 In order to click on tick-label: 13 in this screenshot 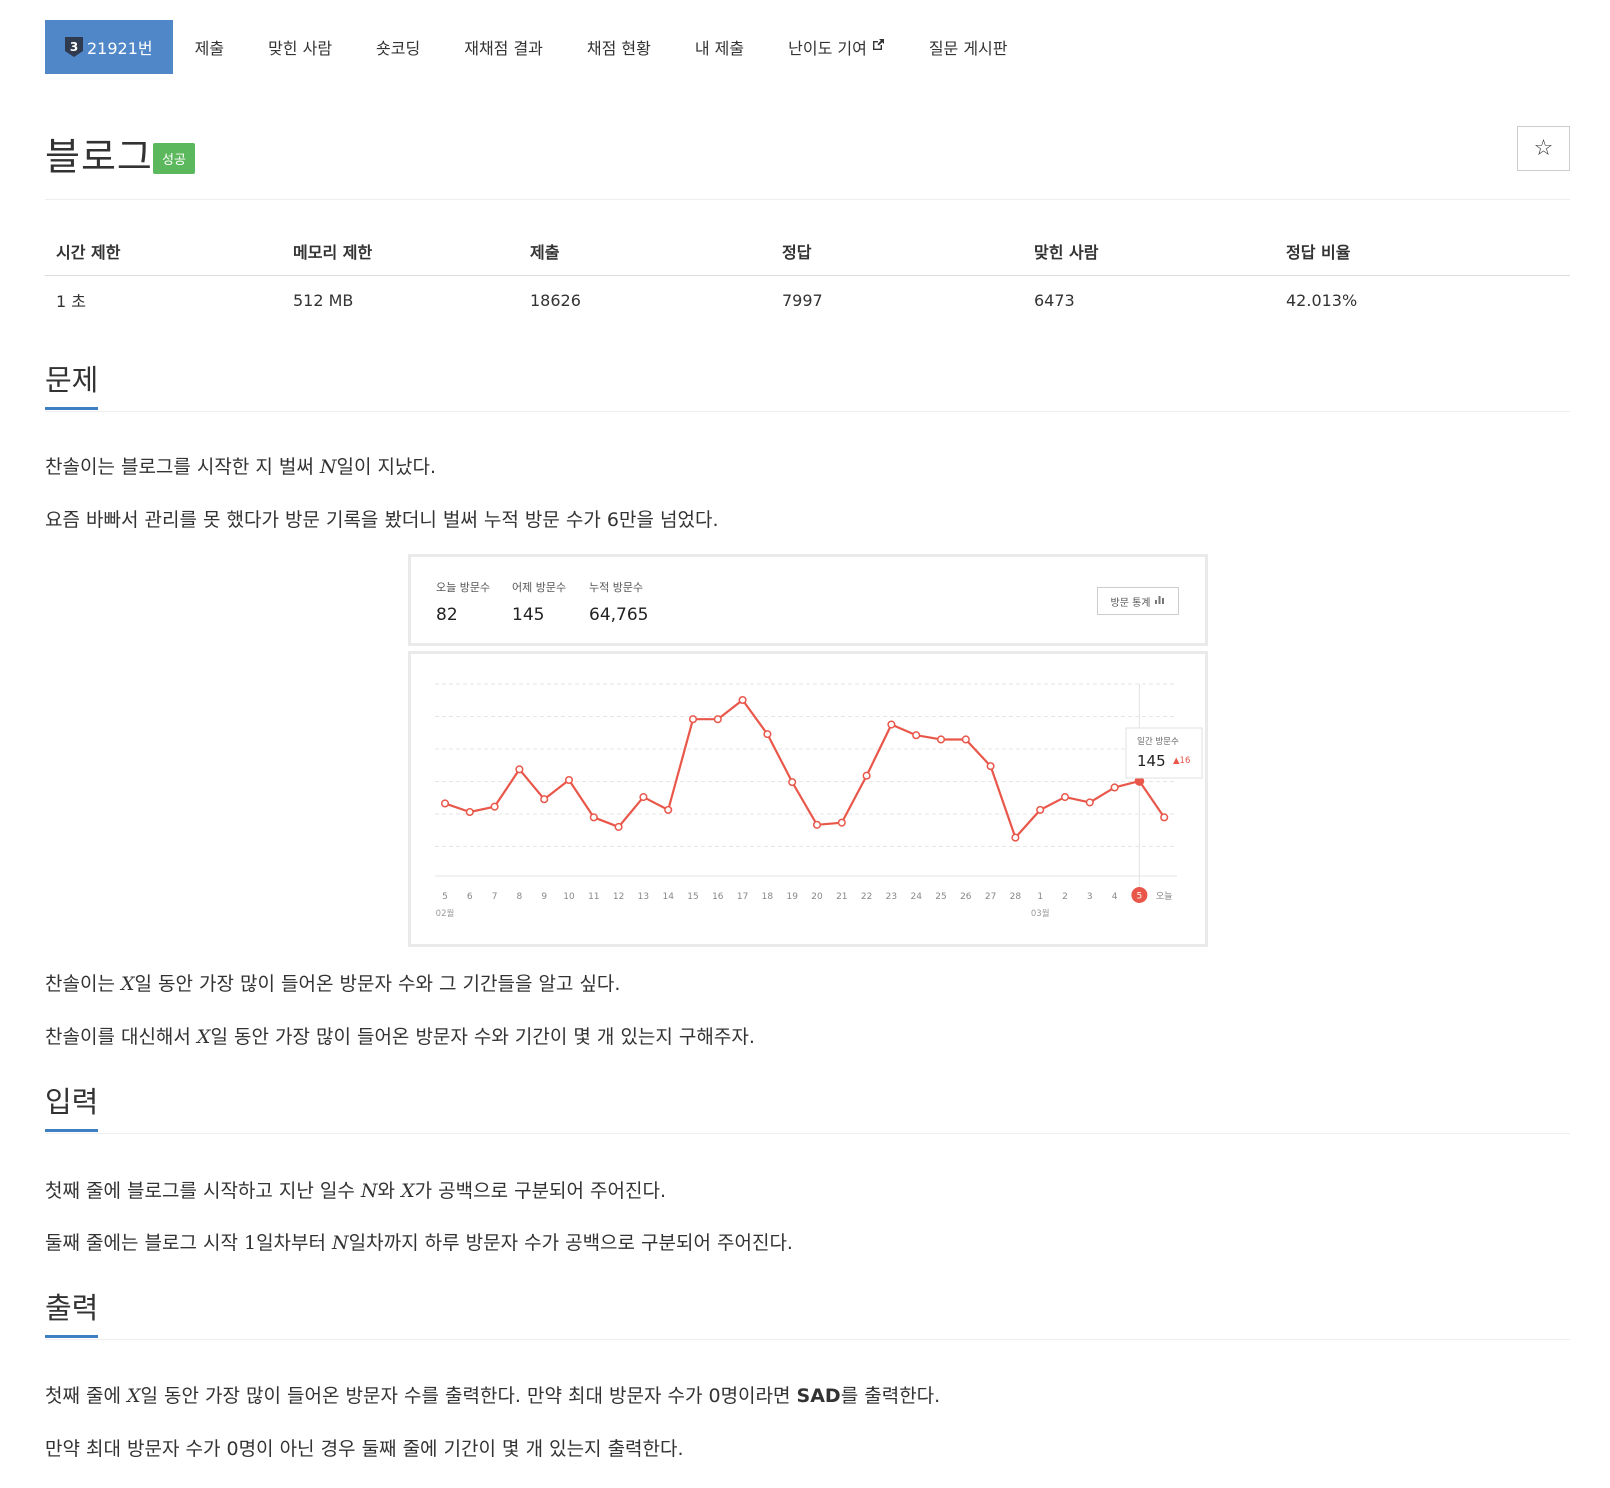, I will do `click(643, 897)`.